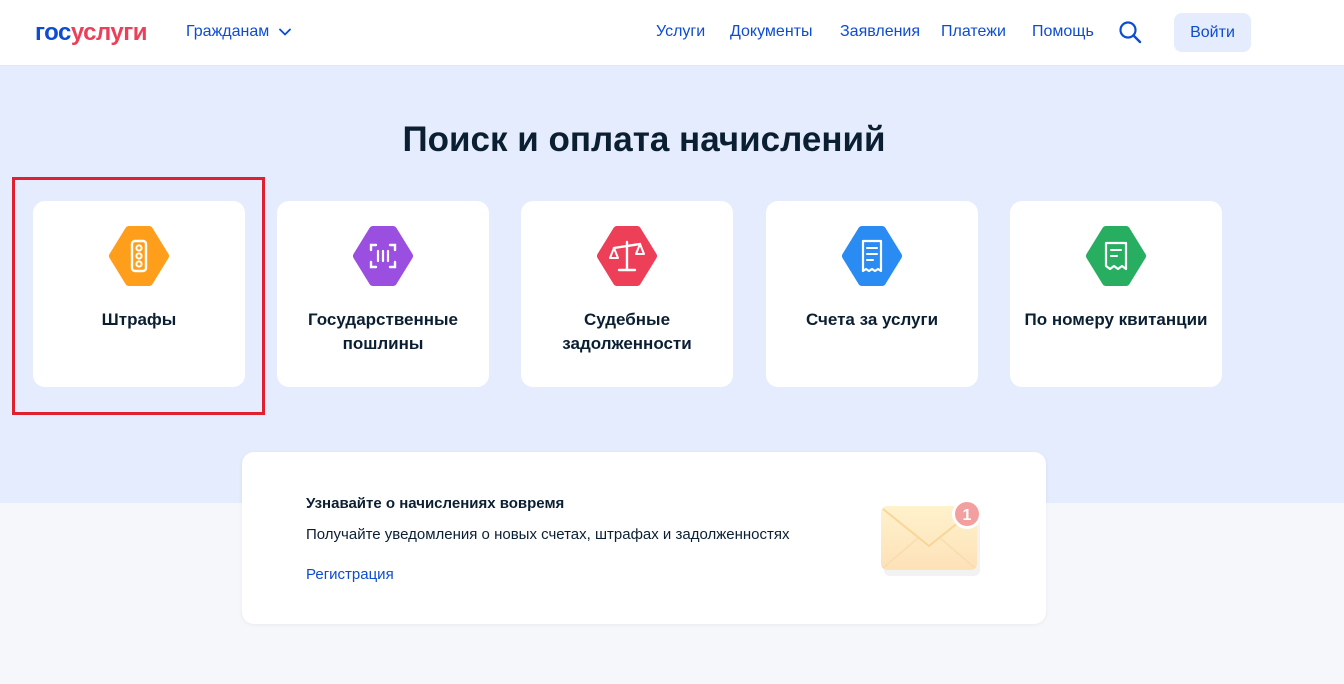  Describe the element at coordinates (1116, 256) in the screenshot. I see `receipt-icon` at that location.